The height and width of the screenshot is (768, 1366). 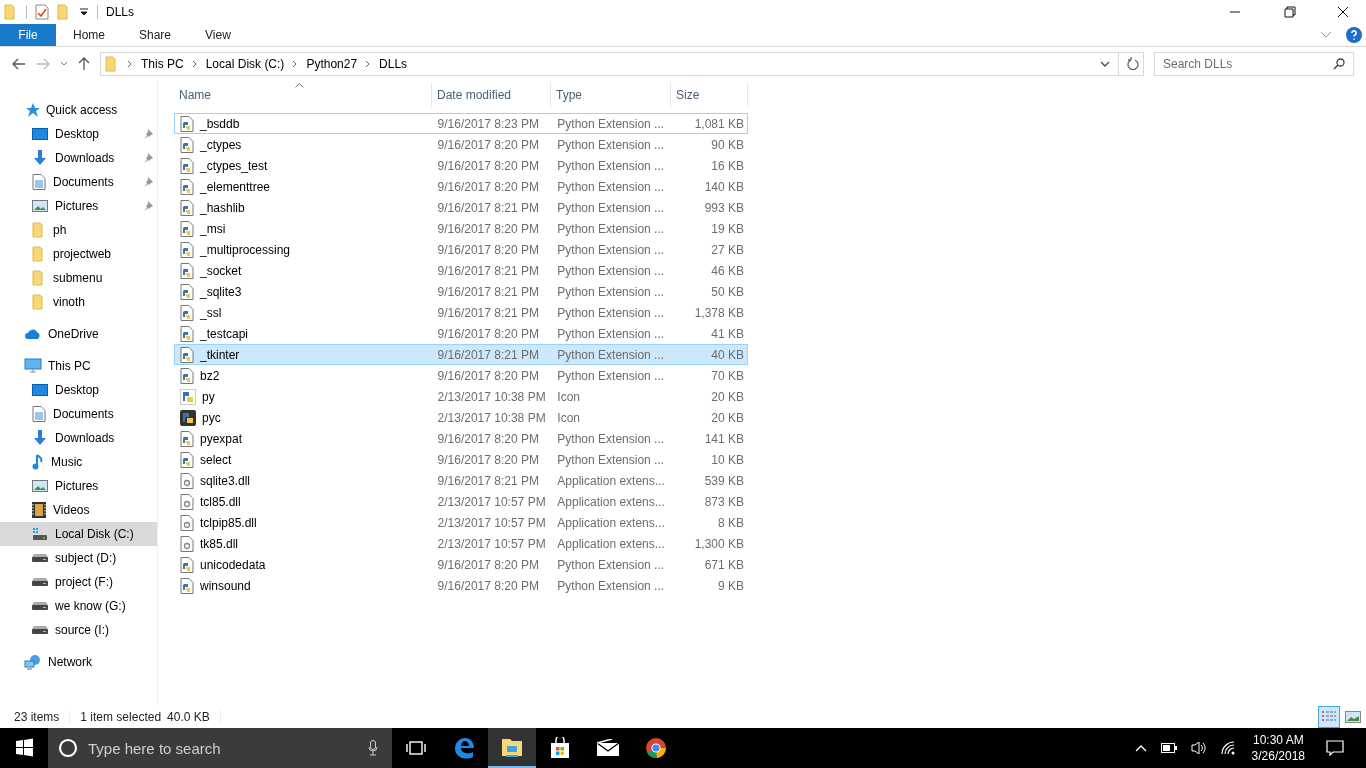 What do you see at coordinates (1326, 35) in the screenshot?
I see `chevron-down-icon` at bounding box center [1326, 35].